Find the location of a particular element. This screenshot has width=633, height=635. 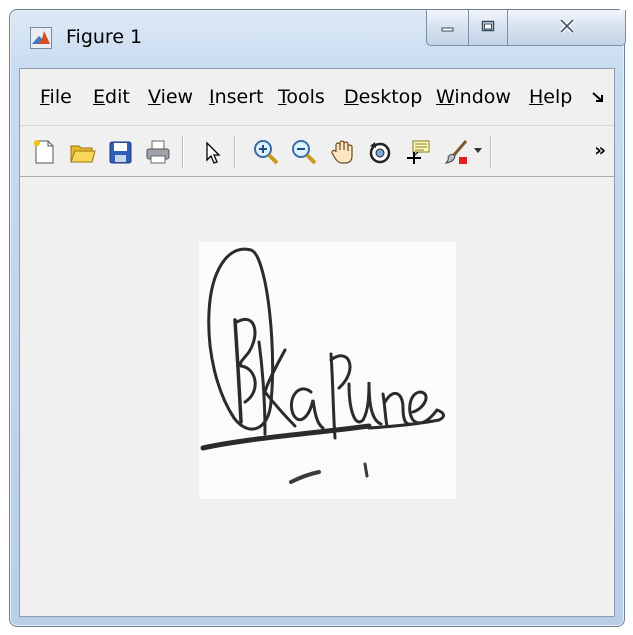

maximize-button is located at coordinates (488, 28).